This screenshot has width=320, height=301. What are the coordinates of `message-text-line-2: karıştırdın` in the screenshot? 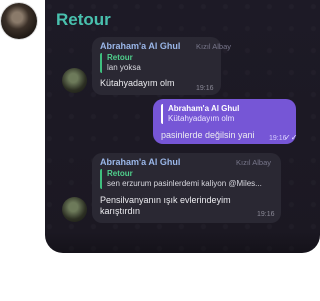 It's located at (120, 211).